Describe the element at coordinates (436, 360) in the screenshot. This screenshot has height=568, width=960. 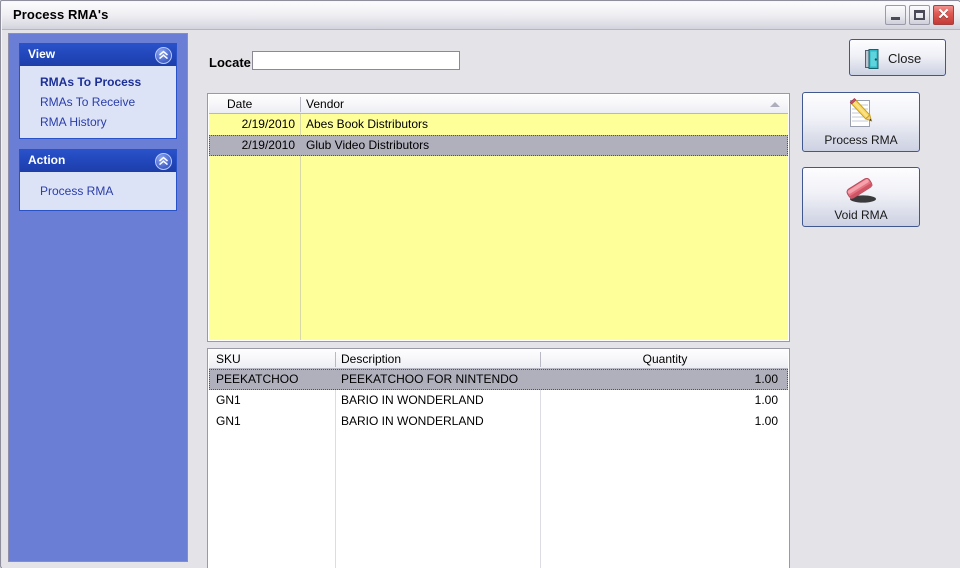
I see `column-header-description: Description` at that location.